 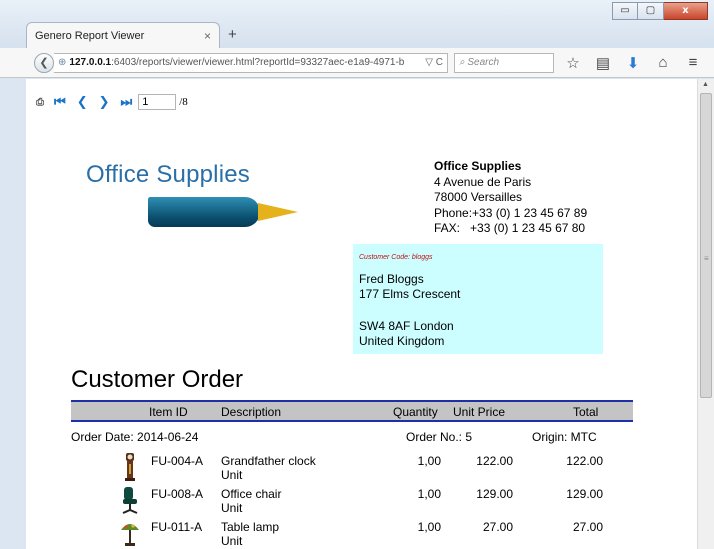 What do you see at coordinates (62, 62) in the screenshot?
I see `site-identity-icon: ⊕` at bounding box center [62, 62].